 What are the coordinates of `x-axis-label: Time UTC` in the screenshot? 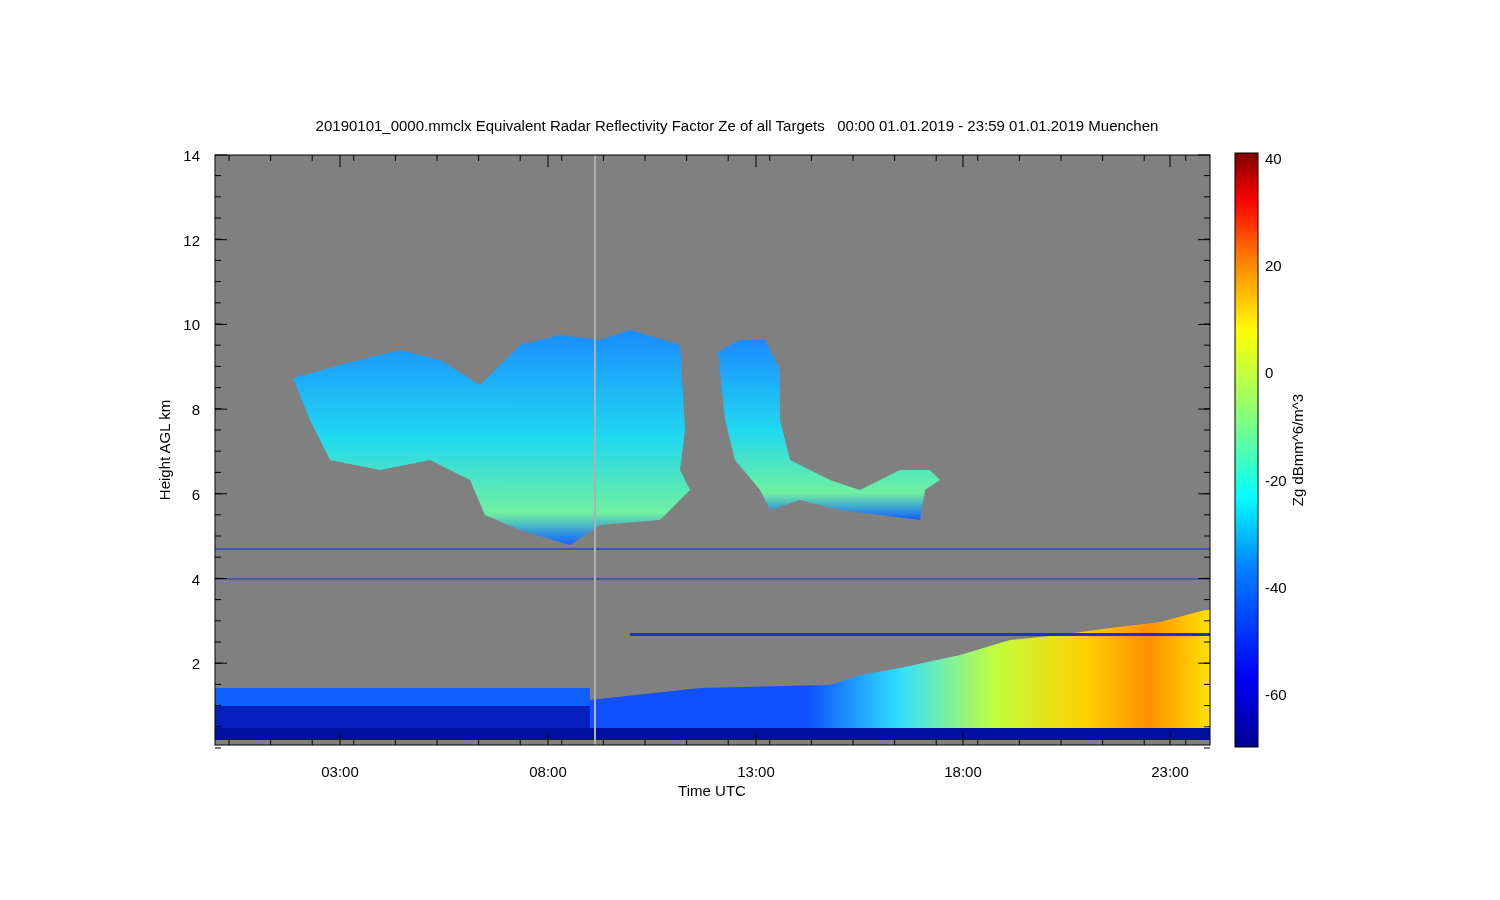 It's located at (712, 790).